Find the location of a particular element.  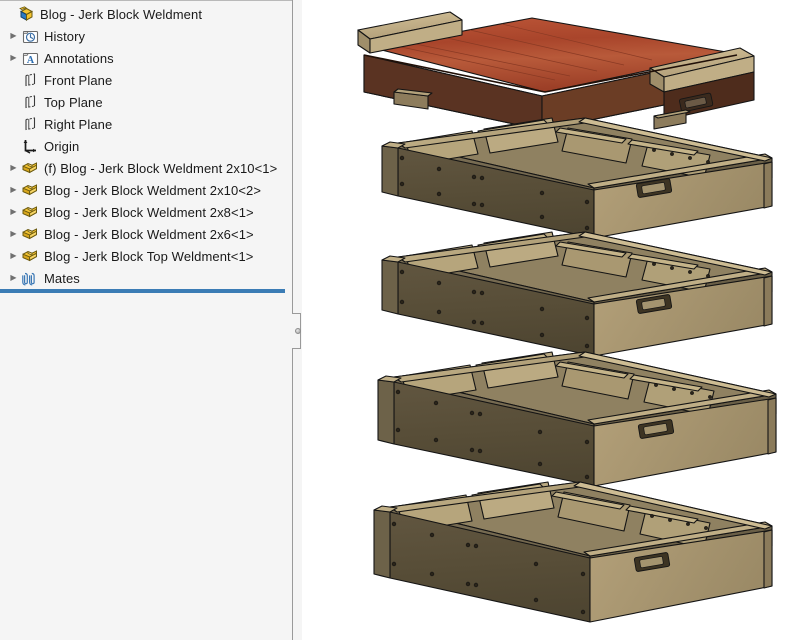

component-top-weldment is located at coordinates (556, 71).